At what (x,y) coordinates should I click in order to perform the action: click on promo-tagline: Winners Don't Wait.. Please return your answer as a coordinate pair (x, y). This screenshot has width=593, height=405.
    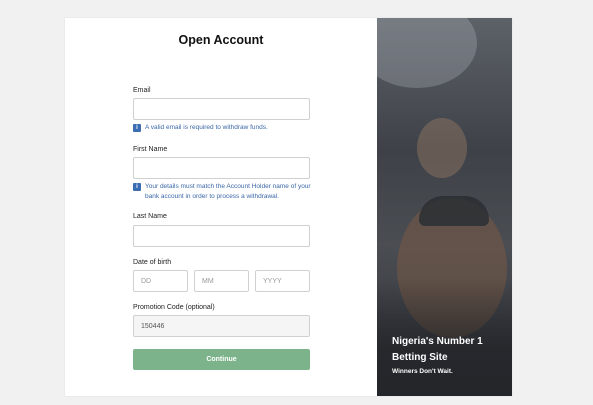
    Looking at the image, I should click on (422, 371).